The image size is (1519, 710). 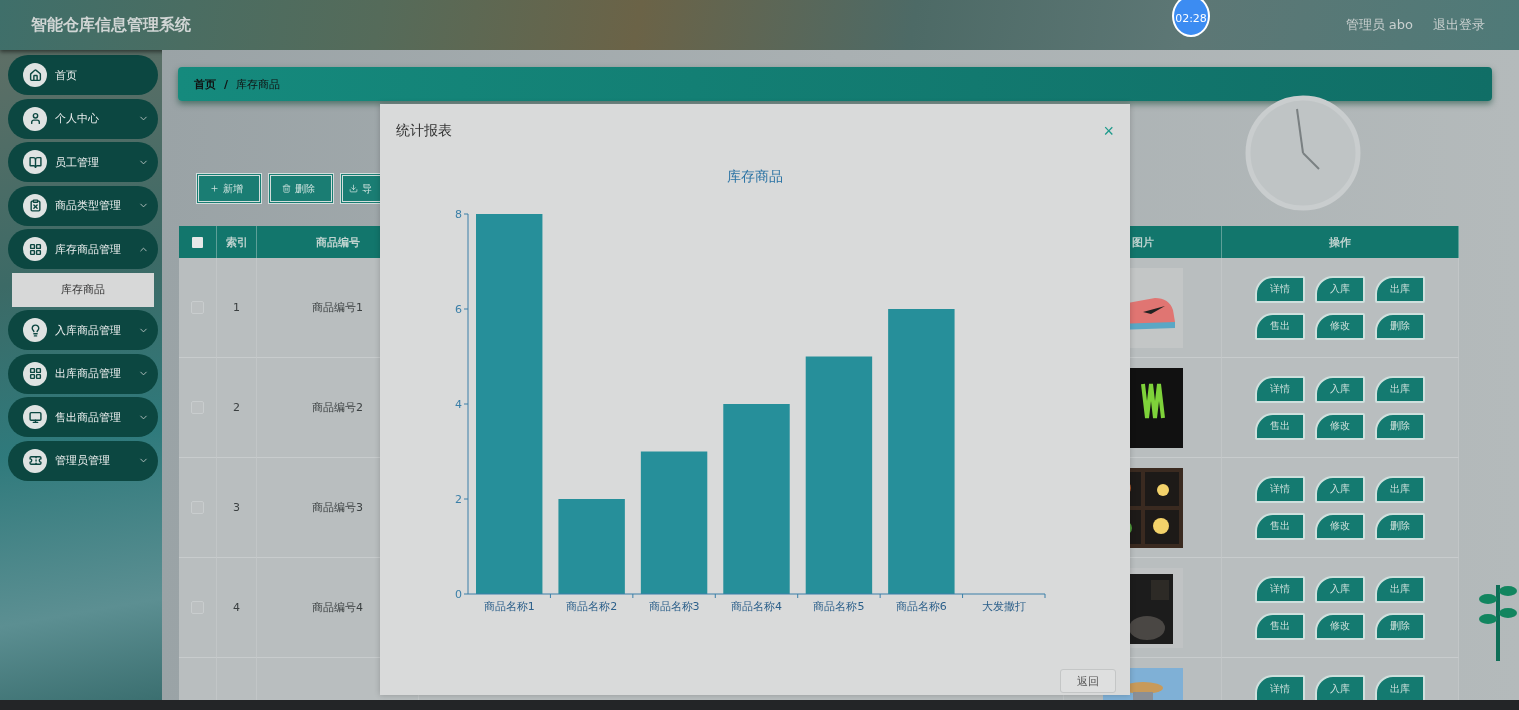 I want to click on back-button: 返回, so click(x=1088, y=681).